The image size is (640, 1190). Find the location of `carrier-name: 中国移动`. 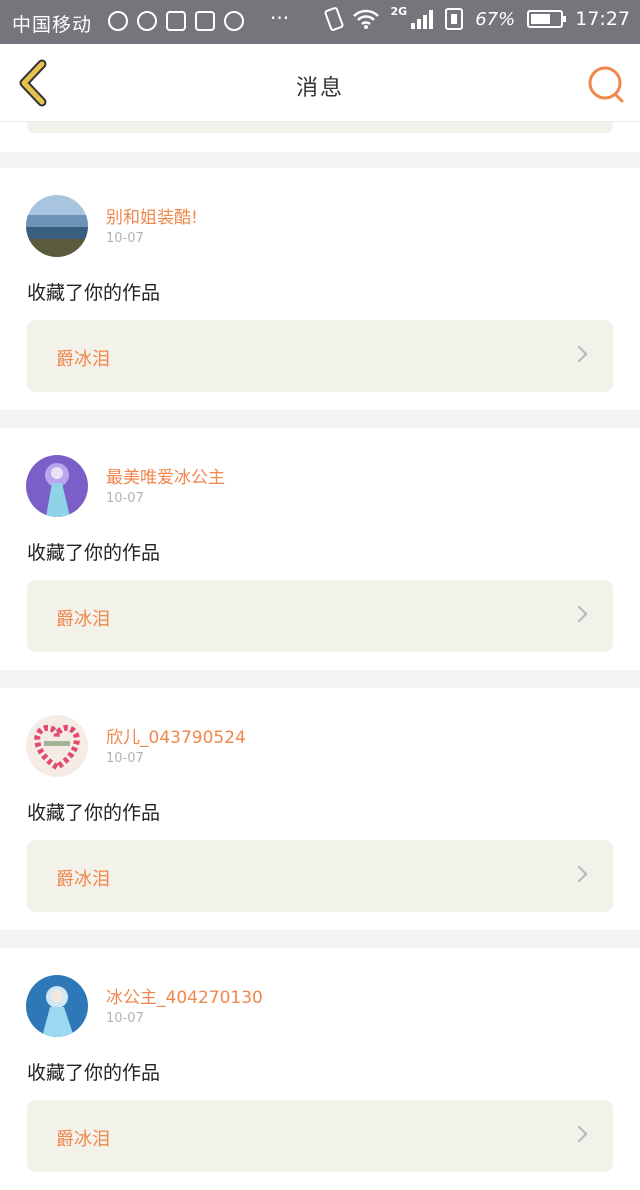

carrier-name: 中国移动 is located at coordinates (52, 25).